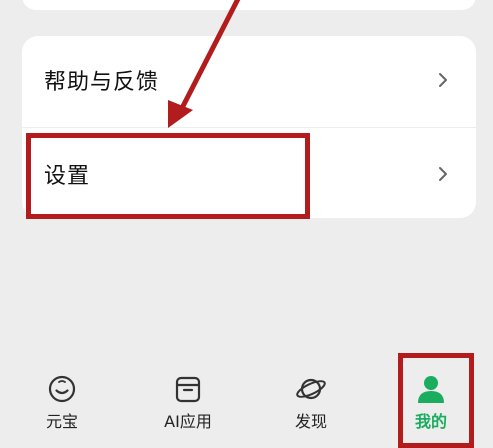 The width and height of the screenshot is (493, 448). I want to click on tab-yuanbao-label: 元宝, so click(61, 421).